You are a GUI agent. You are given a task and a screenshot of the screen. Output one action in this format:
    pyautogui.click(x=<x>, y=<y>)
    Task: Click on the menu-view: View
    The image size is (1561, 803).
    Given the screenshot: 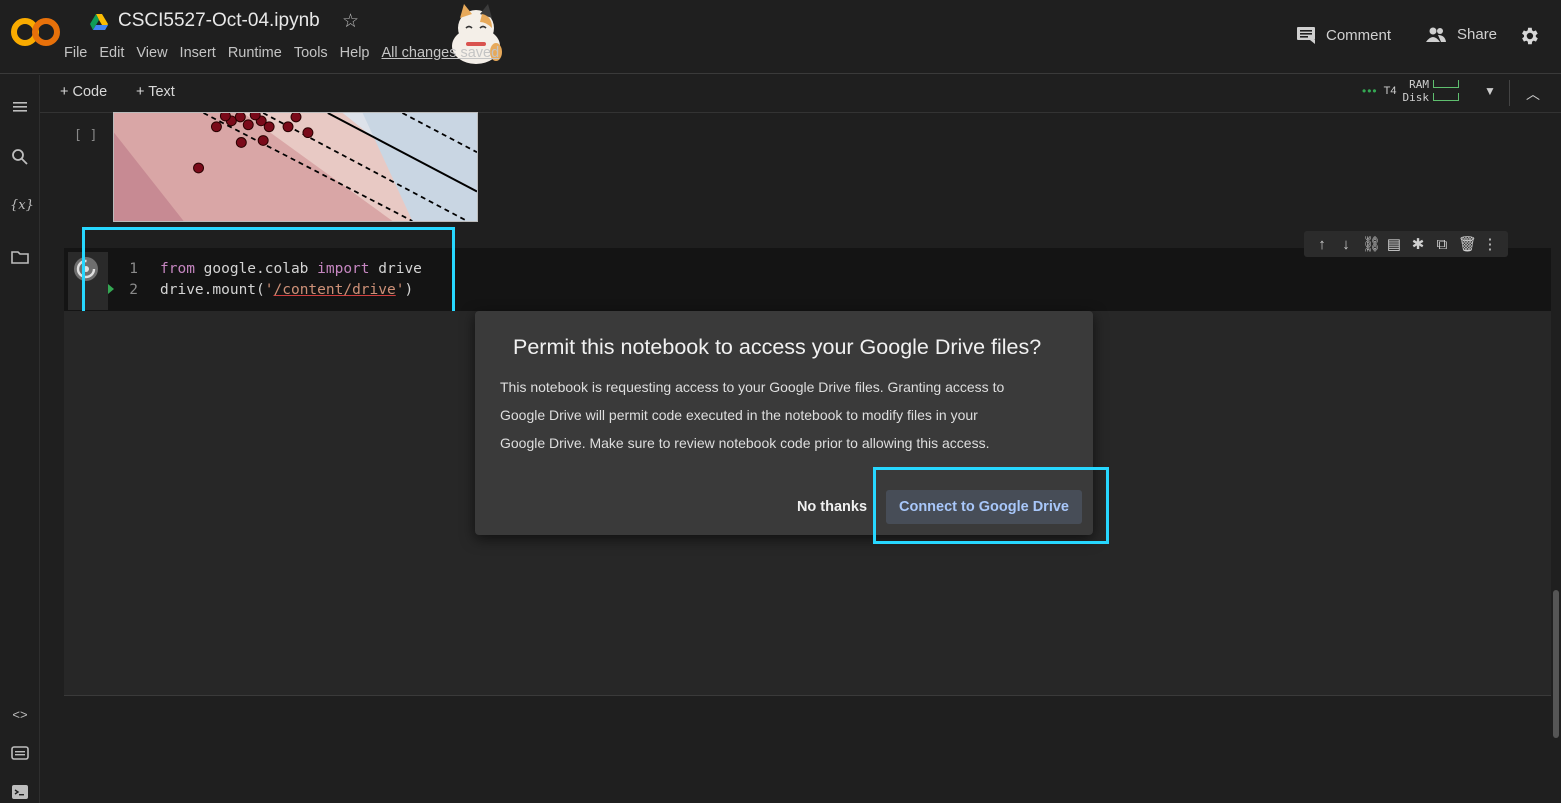 What is the action you would take?
    pyautogui.click(x=151, y=53)
    